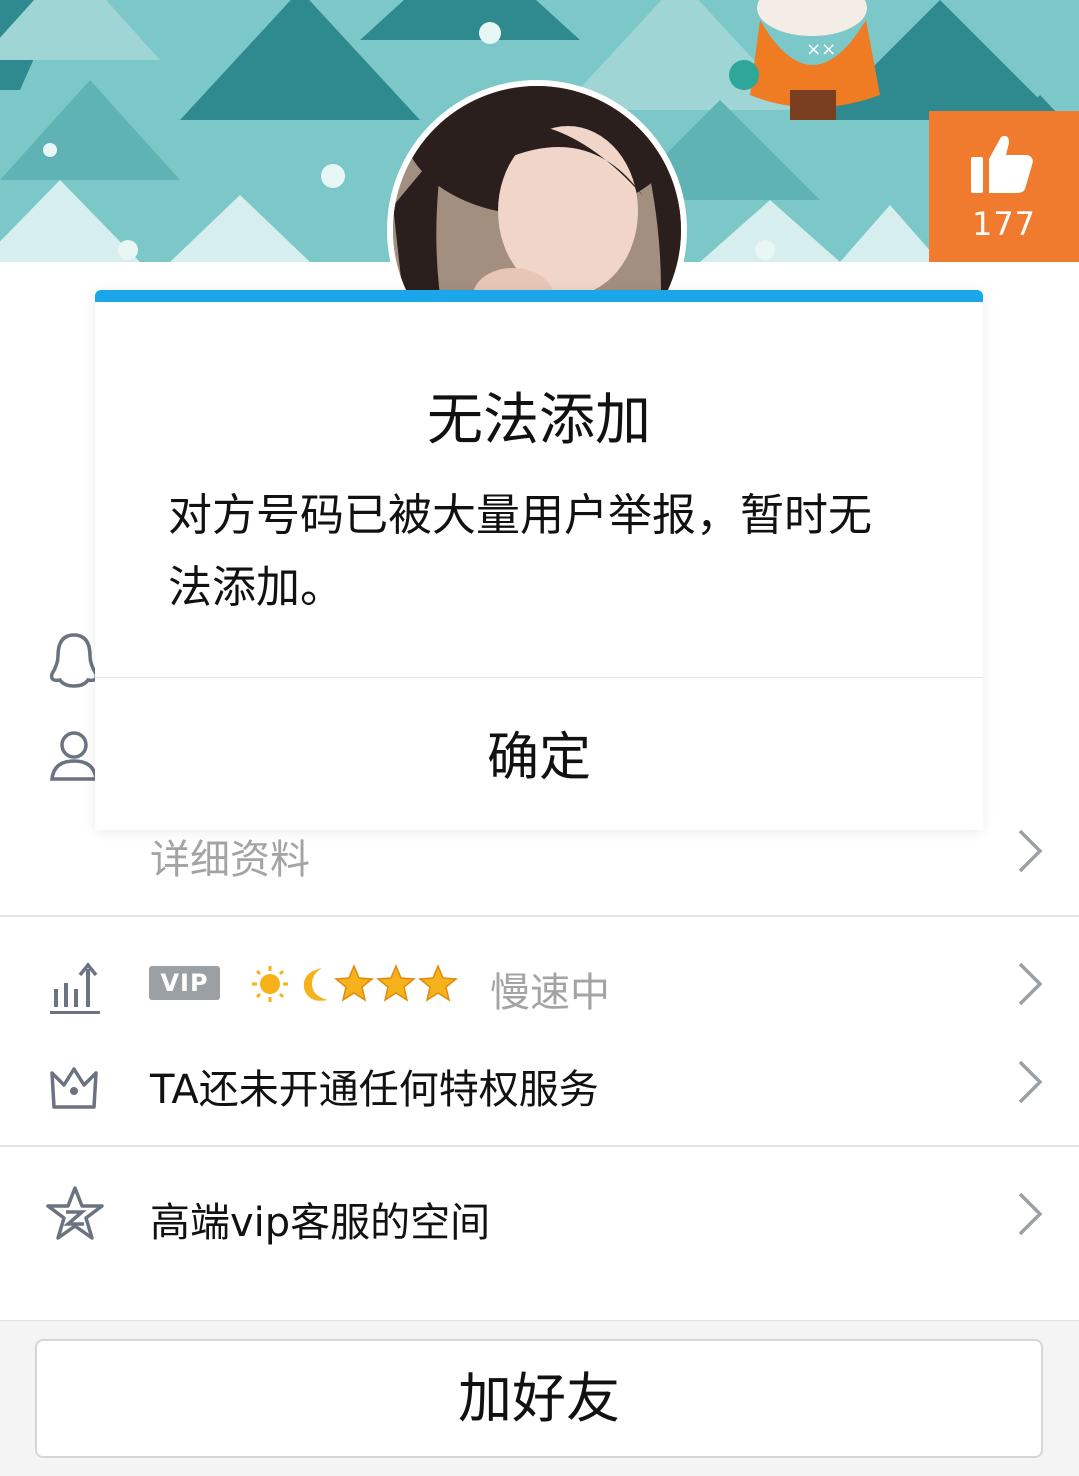 This screenshot has height=1476, width=1079. Describe the element at coordinates (539, 1219) in the screenshot. I see `qzone-row: 高端vip客服的空间` at that location.